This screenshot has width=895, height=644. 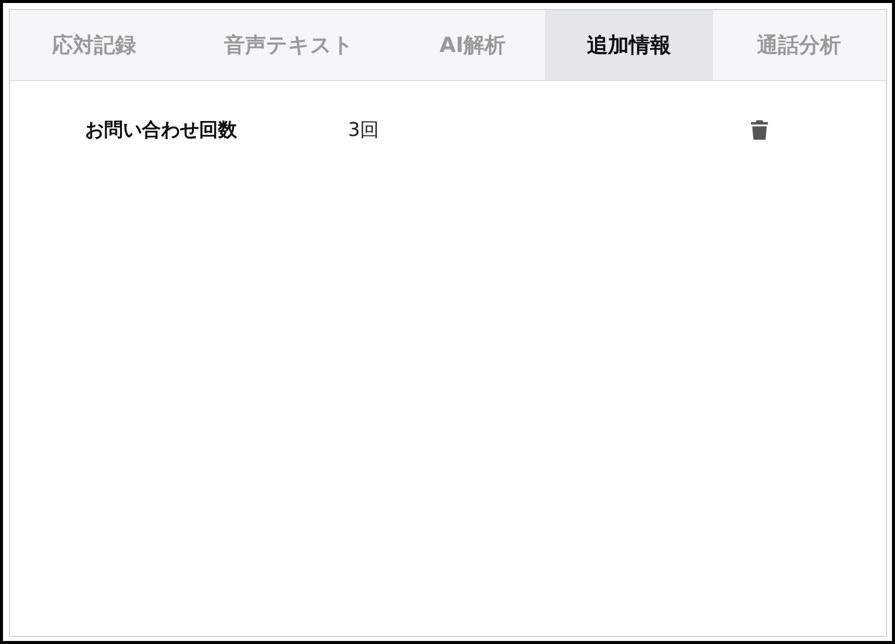 What do you see at coordinates (759, 130) in the screenshot?
I see `trash-icon` at bounding box center [759, 130].